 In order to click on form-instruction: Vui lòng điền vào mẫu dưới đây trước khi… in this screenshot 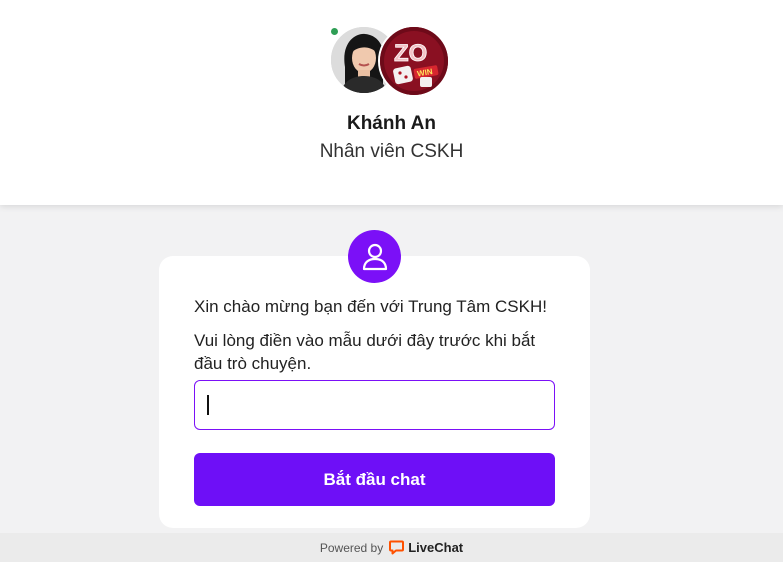, I will do `click(365, 352)`.